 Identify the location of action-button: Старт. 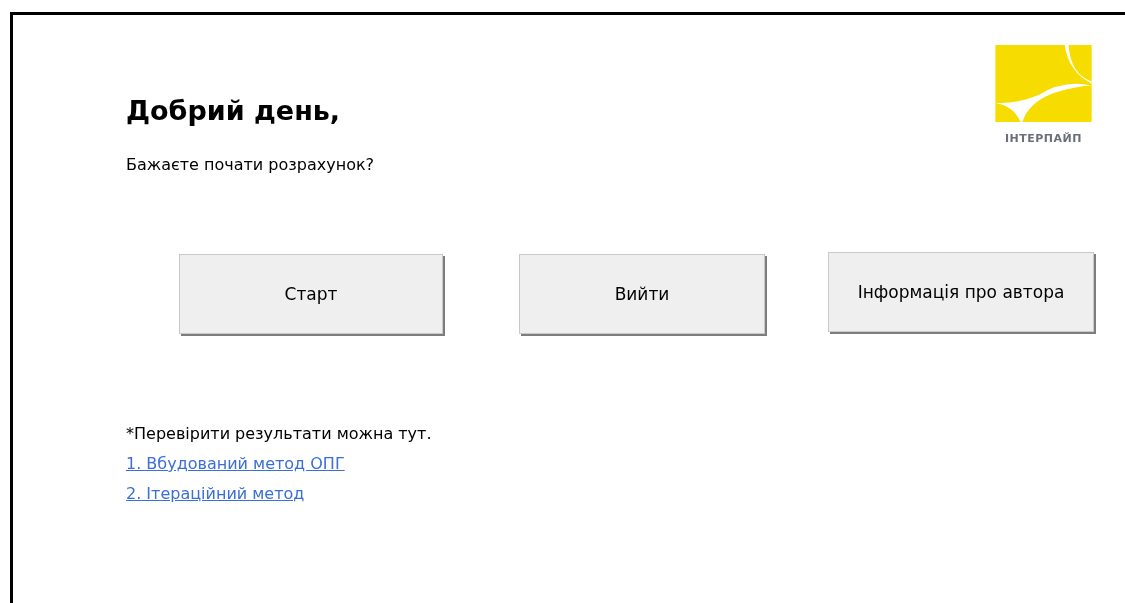
(311, 294).